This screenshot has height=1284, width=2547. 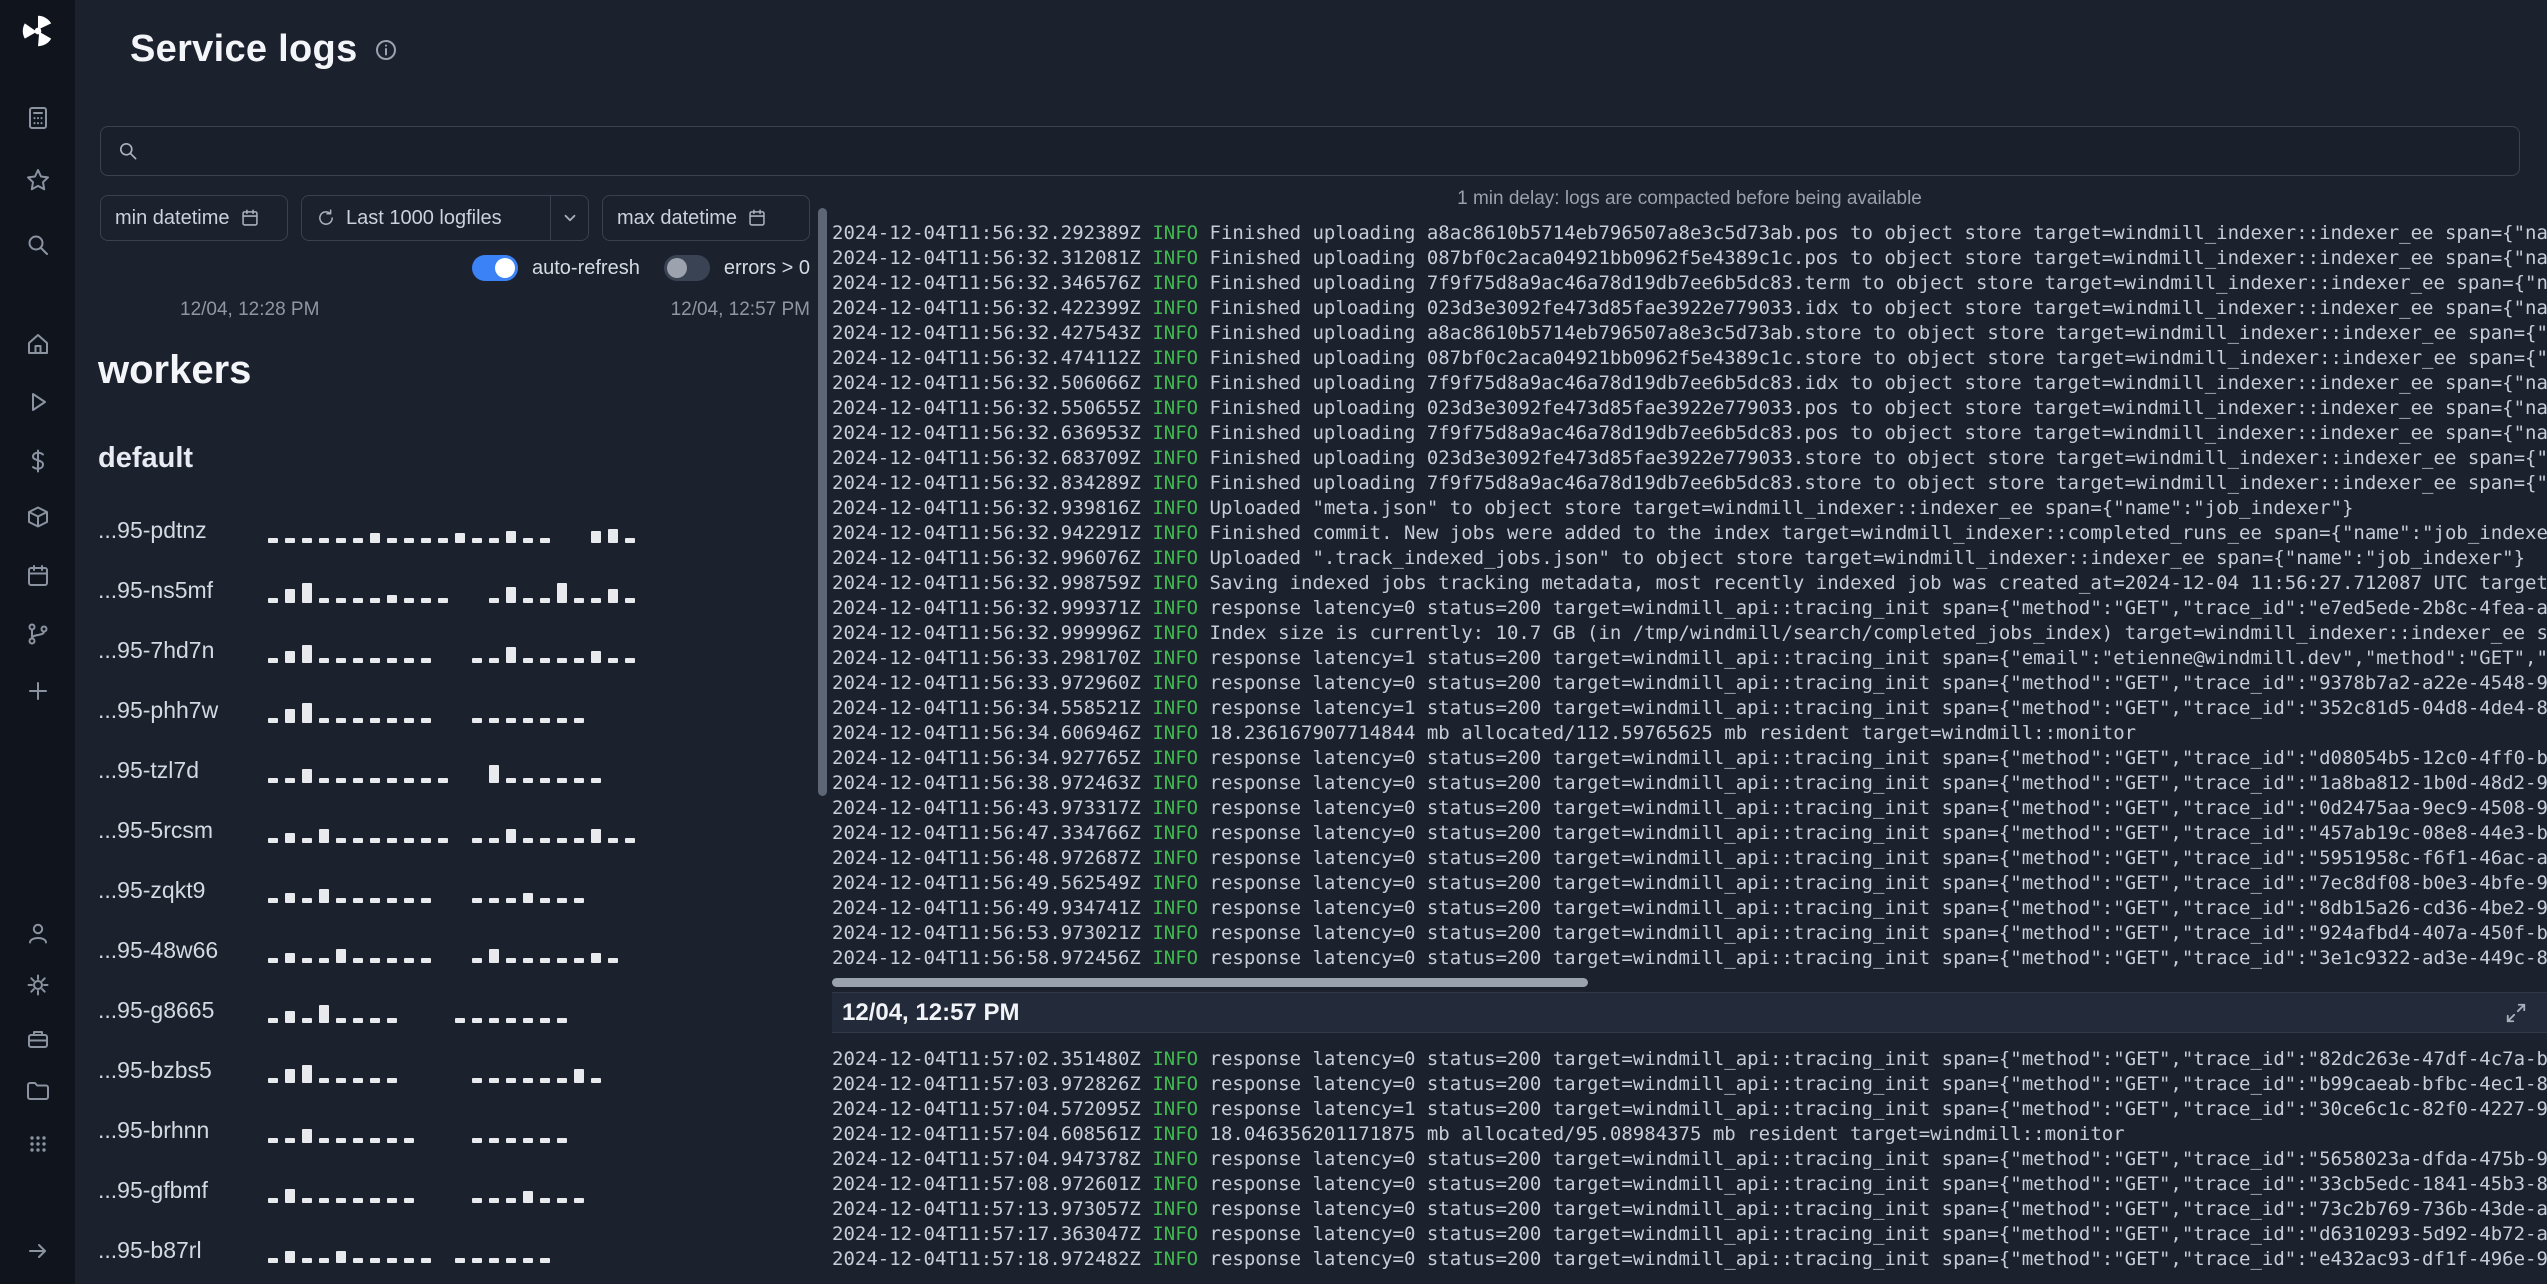 I want to click on log-timestamp: 2024-12-04T11:56:47.334766Z, so click(x=986, y=833).